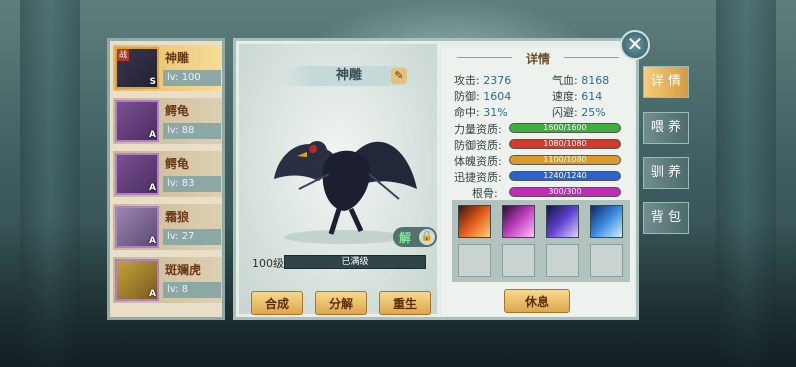 The width and height of the screenshot is (796, 367). I want to click on wolf-avatar: A, so click(137, 227).